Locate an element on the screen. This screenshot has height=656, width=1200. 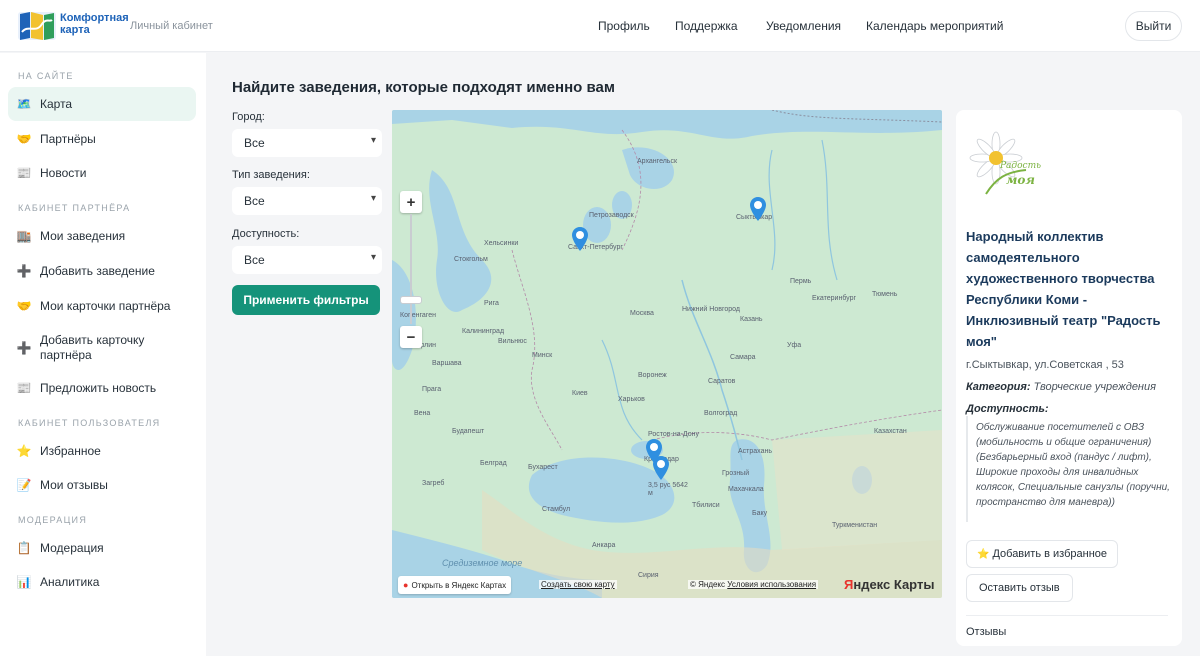
map-label: Белград is located at coordinates (493, 463).